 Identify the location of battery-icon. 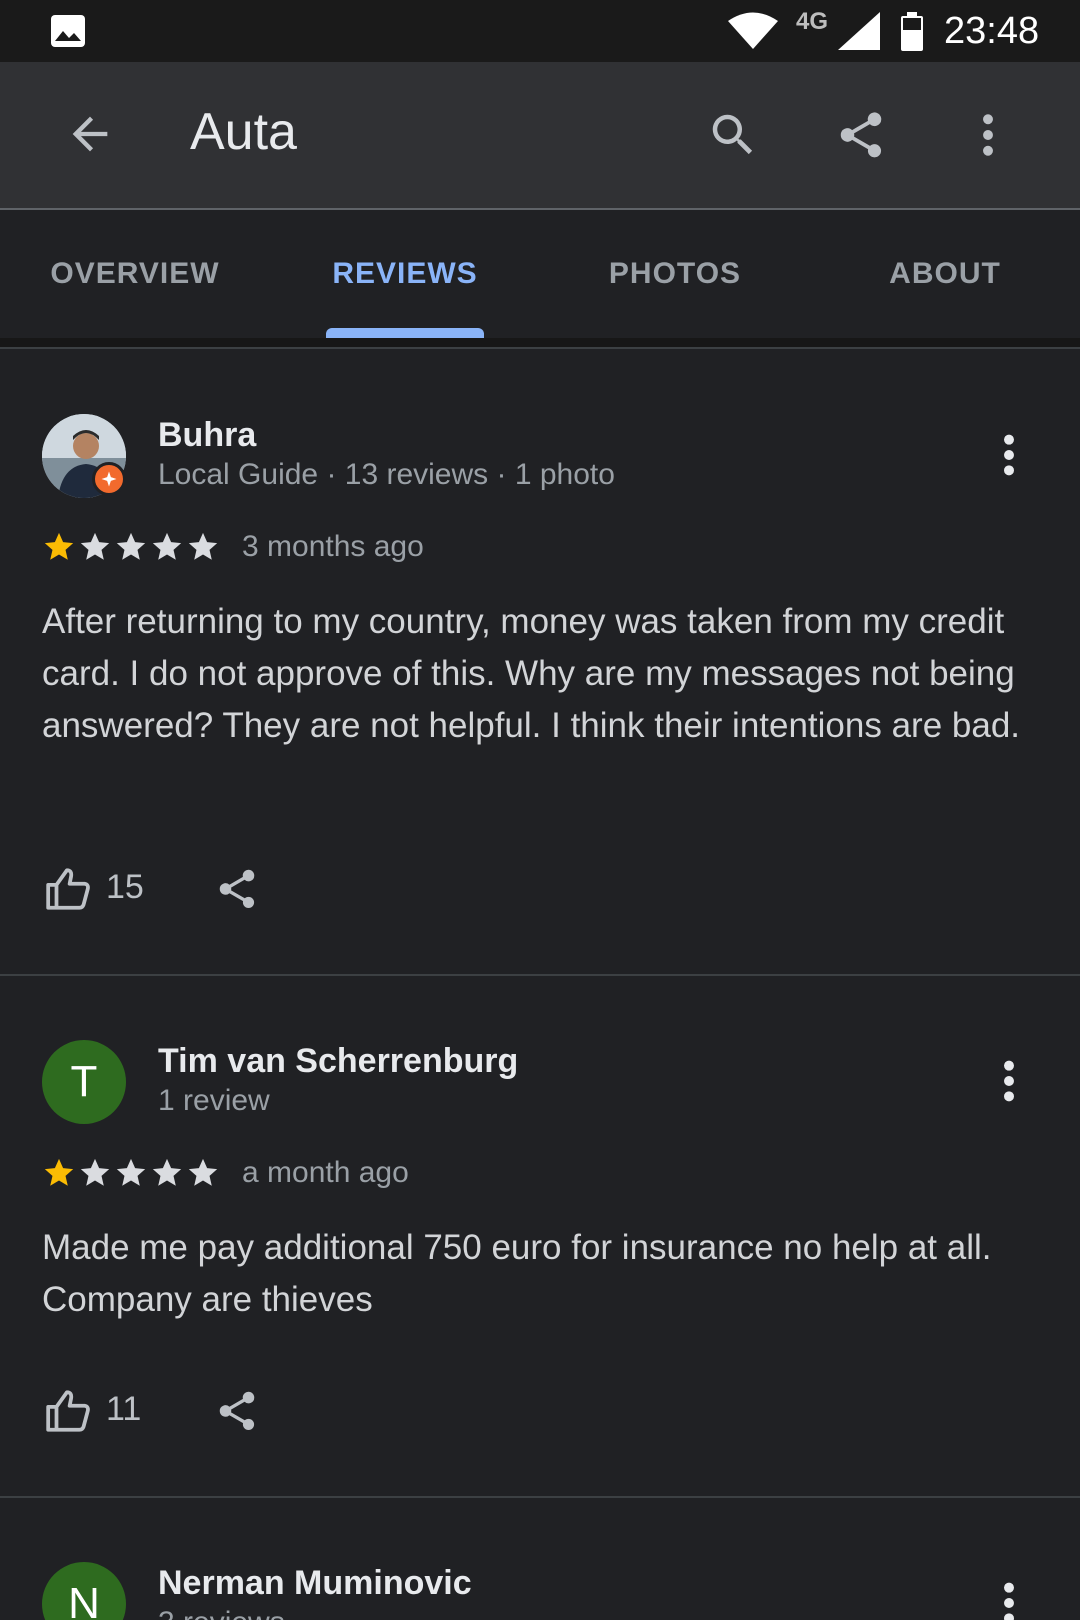
(912, 34).